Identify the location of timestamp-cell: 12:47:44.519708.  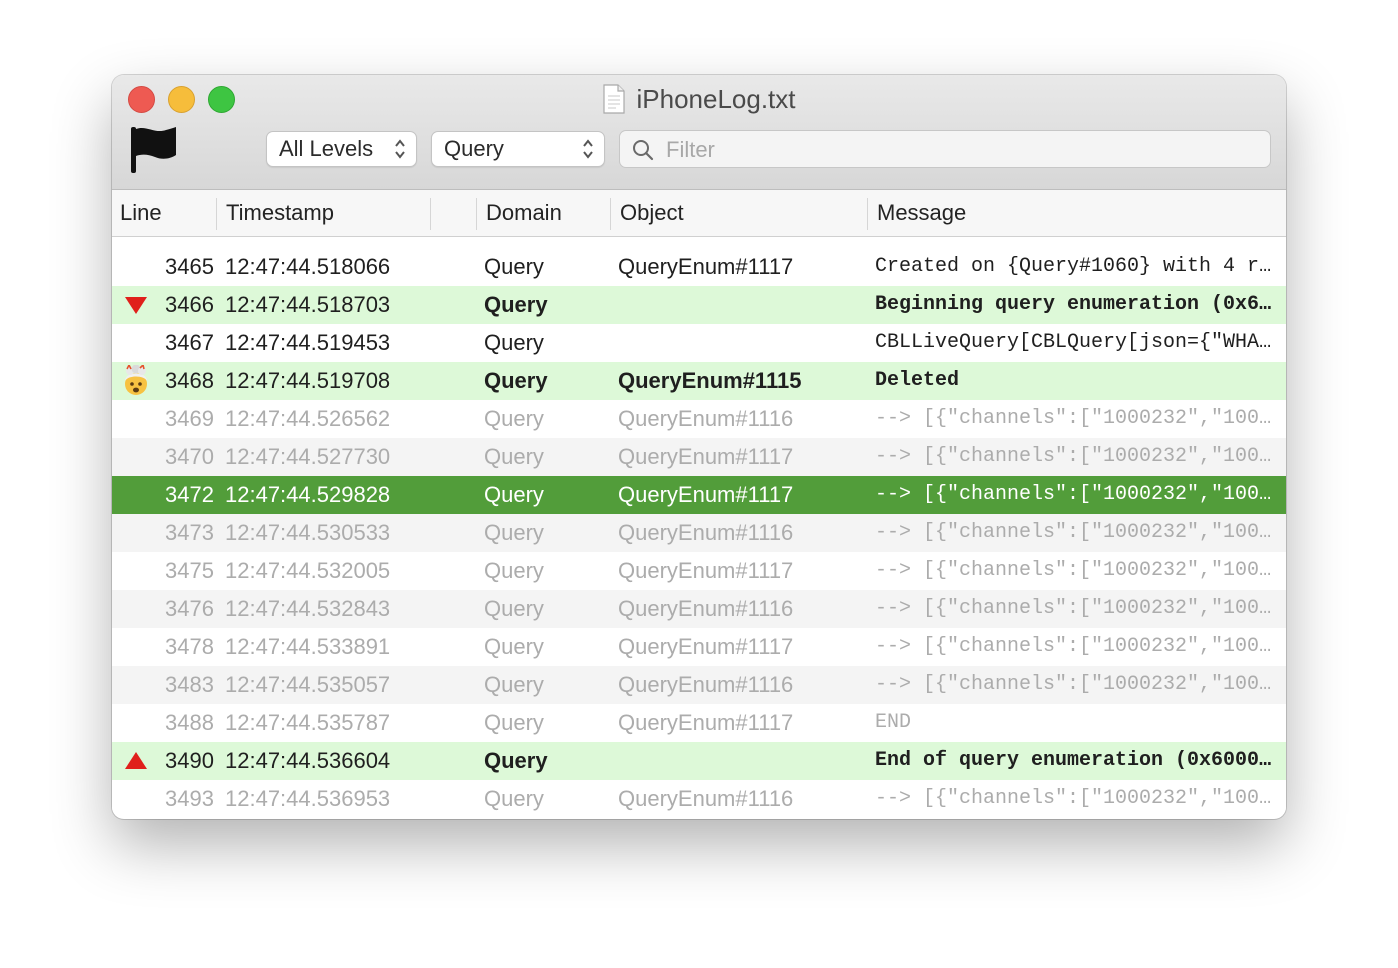
(308, 380).